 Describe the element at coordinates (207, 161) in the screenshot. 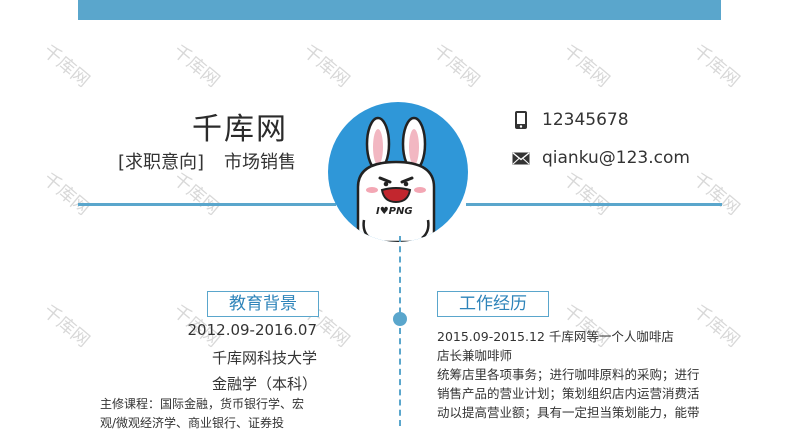

I see `job-intent: [求职意向] 市场销售` at that location.